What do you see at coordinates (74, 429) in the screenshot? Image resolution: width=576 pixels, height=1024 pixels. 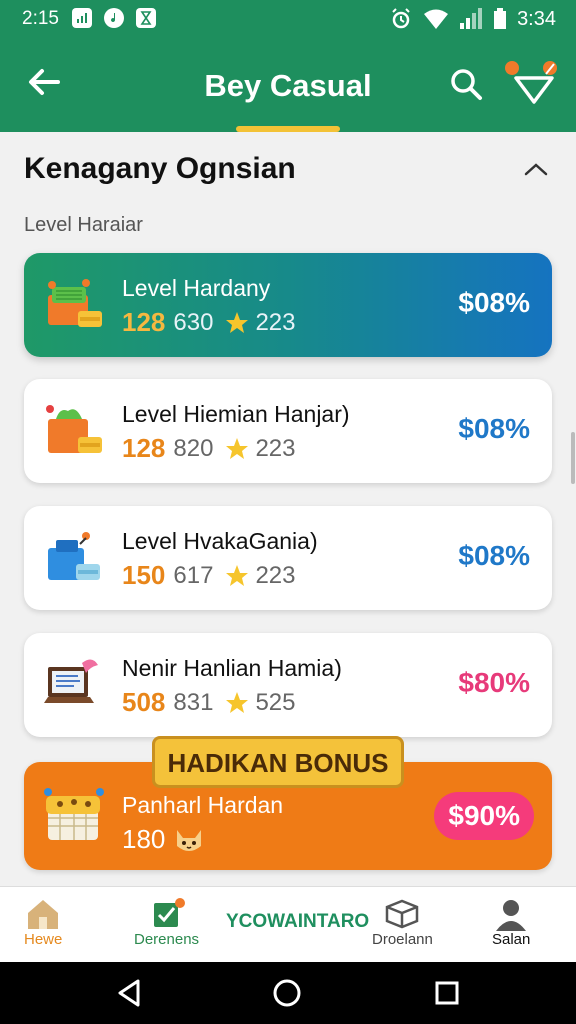 I see `gift-box-icon` at bounding box center [74, 429].